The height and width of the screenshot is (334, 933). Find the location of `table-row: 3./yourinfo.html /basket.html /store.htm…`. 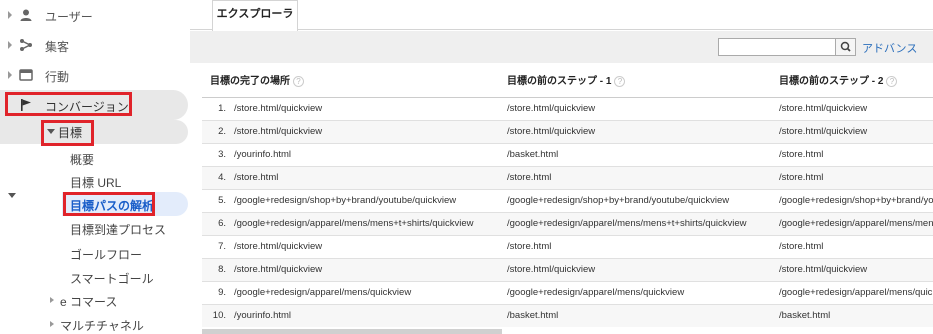

table-row: 3./yourinfo.html /basket.html /store.htm… is located at coordinates (567, 154).